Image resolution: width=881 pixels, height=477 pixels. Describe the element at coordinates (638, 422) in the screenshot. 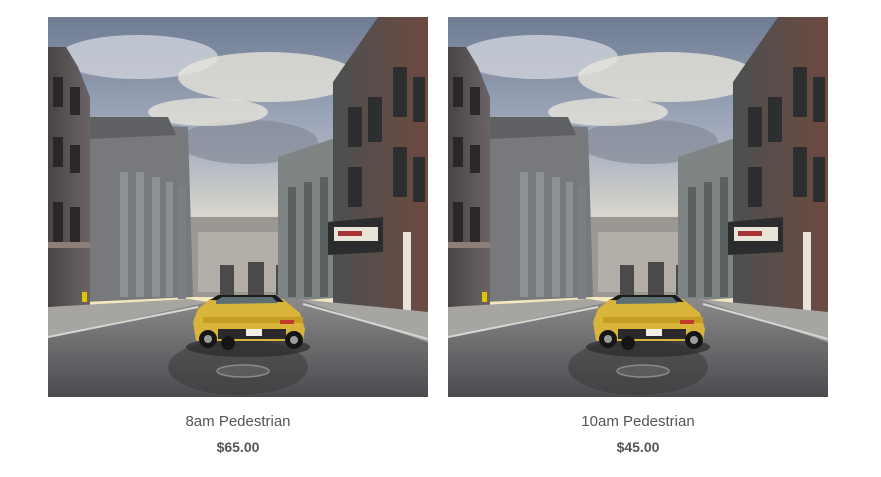

I see `product-title: 10am Pedestrian` at that location.